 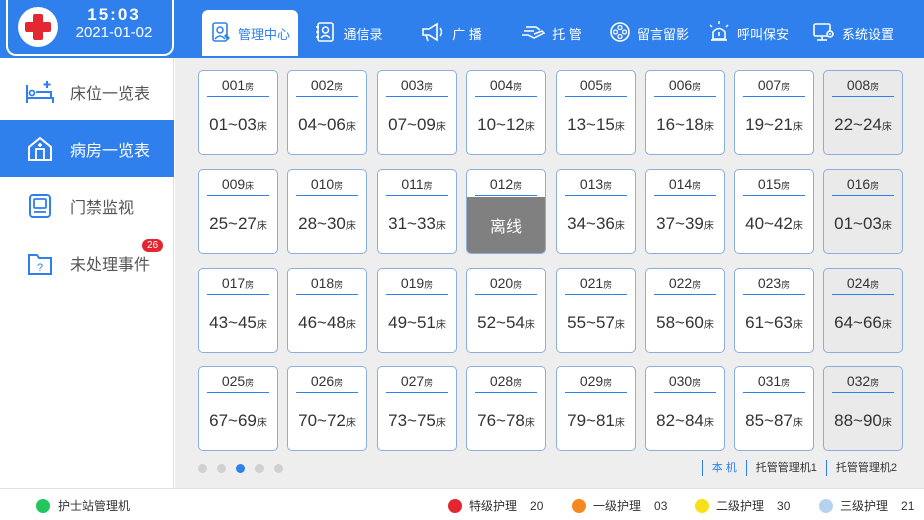 I want to click on room-number: 006房, so click(x=685, y=87).